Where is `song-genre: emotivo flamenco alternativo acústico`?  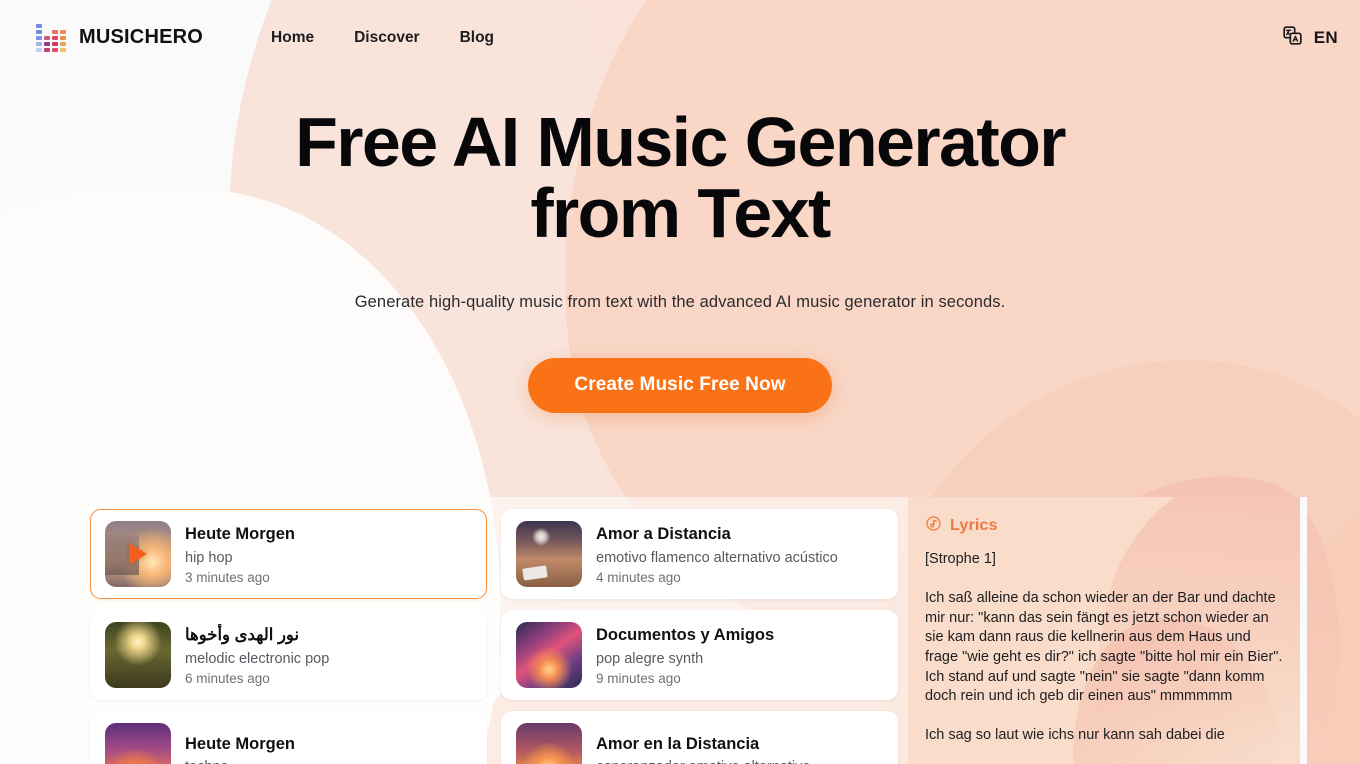 song-genre: emotivo flamenco alternativo acústico is located at coordinates (717, 557).